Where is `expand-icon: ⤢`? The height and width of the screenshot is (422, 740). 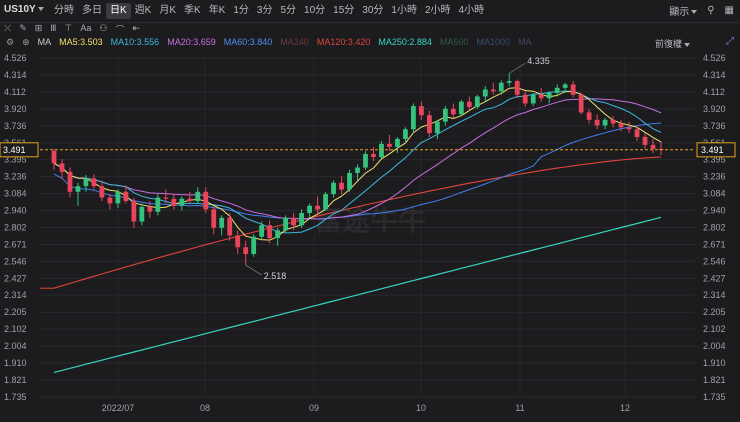 expand-icon: ⤢ is located at coordinates (730, 41).